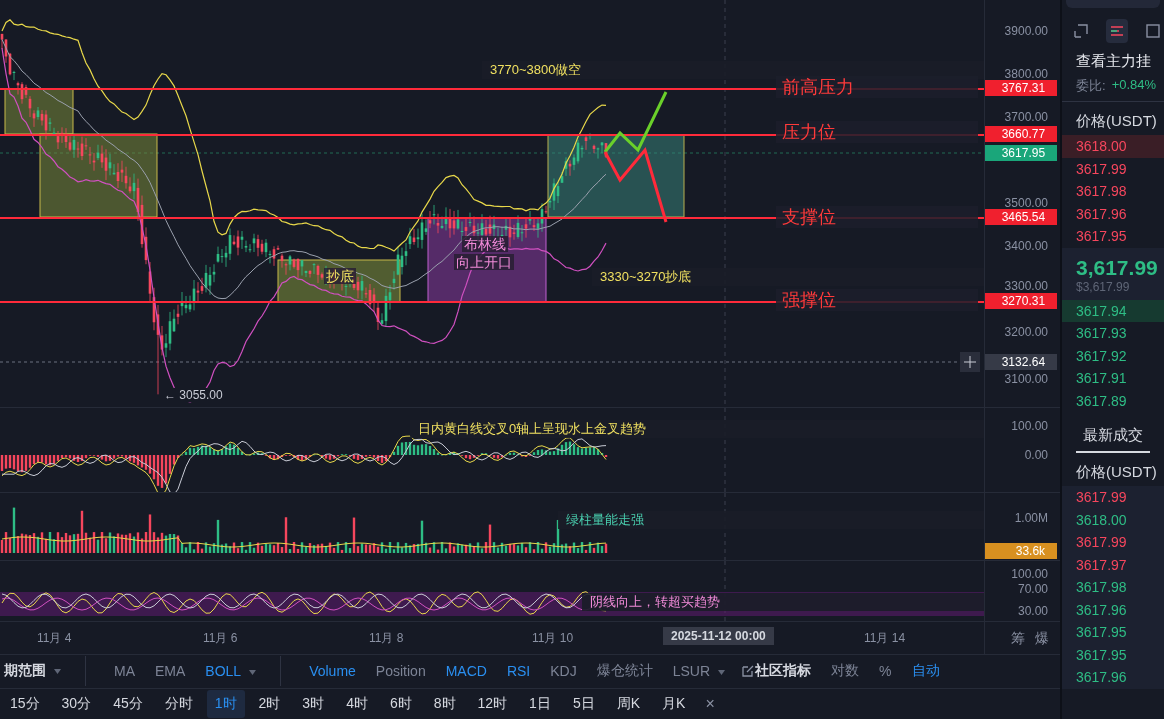 The width and height of the screenshot is (1164, 719). I want to click on price-tag: 3660.77, so click(1021, 134).